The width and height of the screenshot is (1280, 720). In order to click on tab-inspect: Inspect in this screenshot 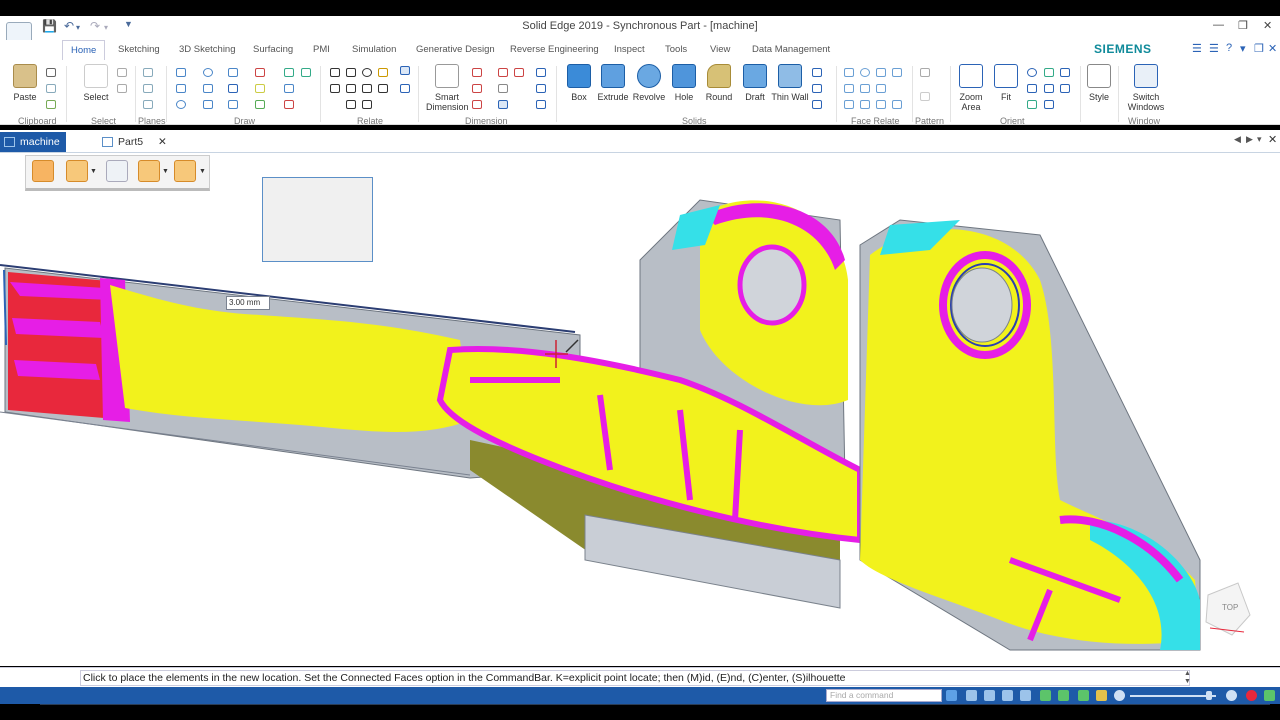, I will do `click(629, 49)`.